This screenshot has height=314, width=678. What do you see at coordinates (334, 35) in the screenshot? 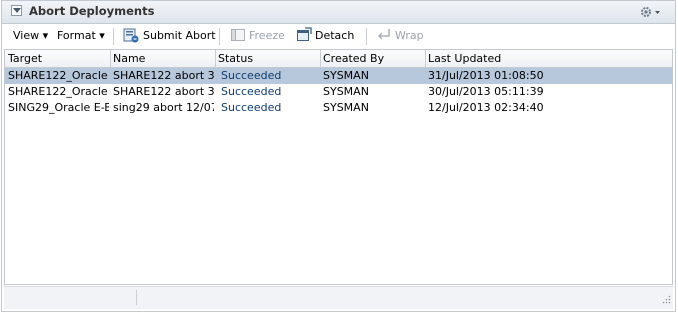
I see `detach-button: Detach` at bounding box center [334, 35].